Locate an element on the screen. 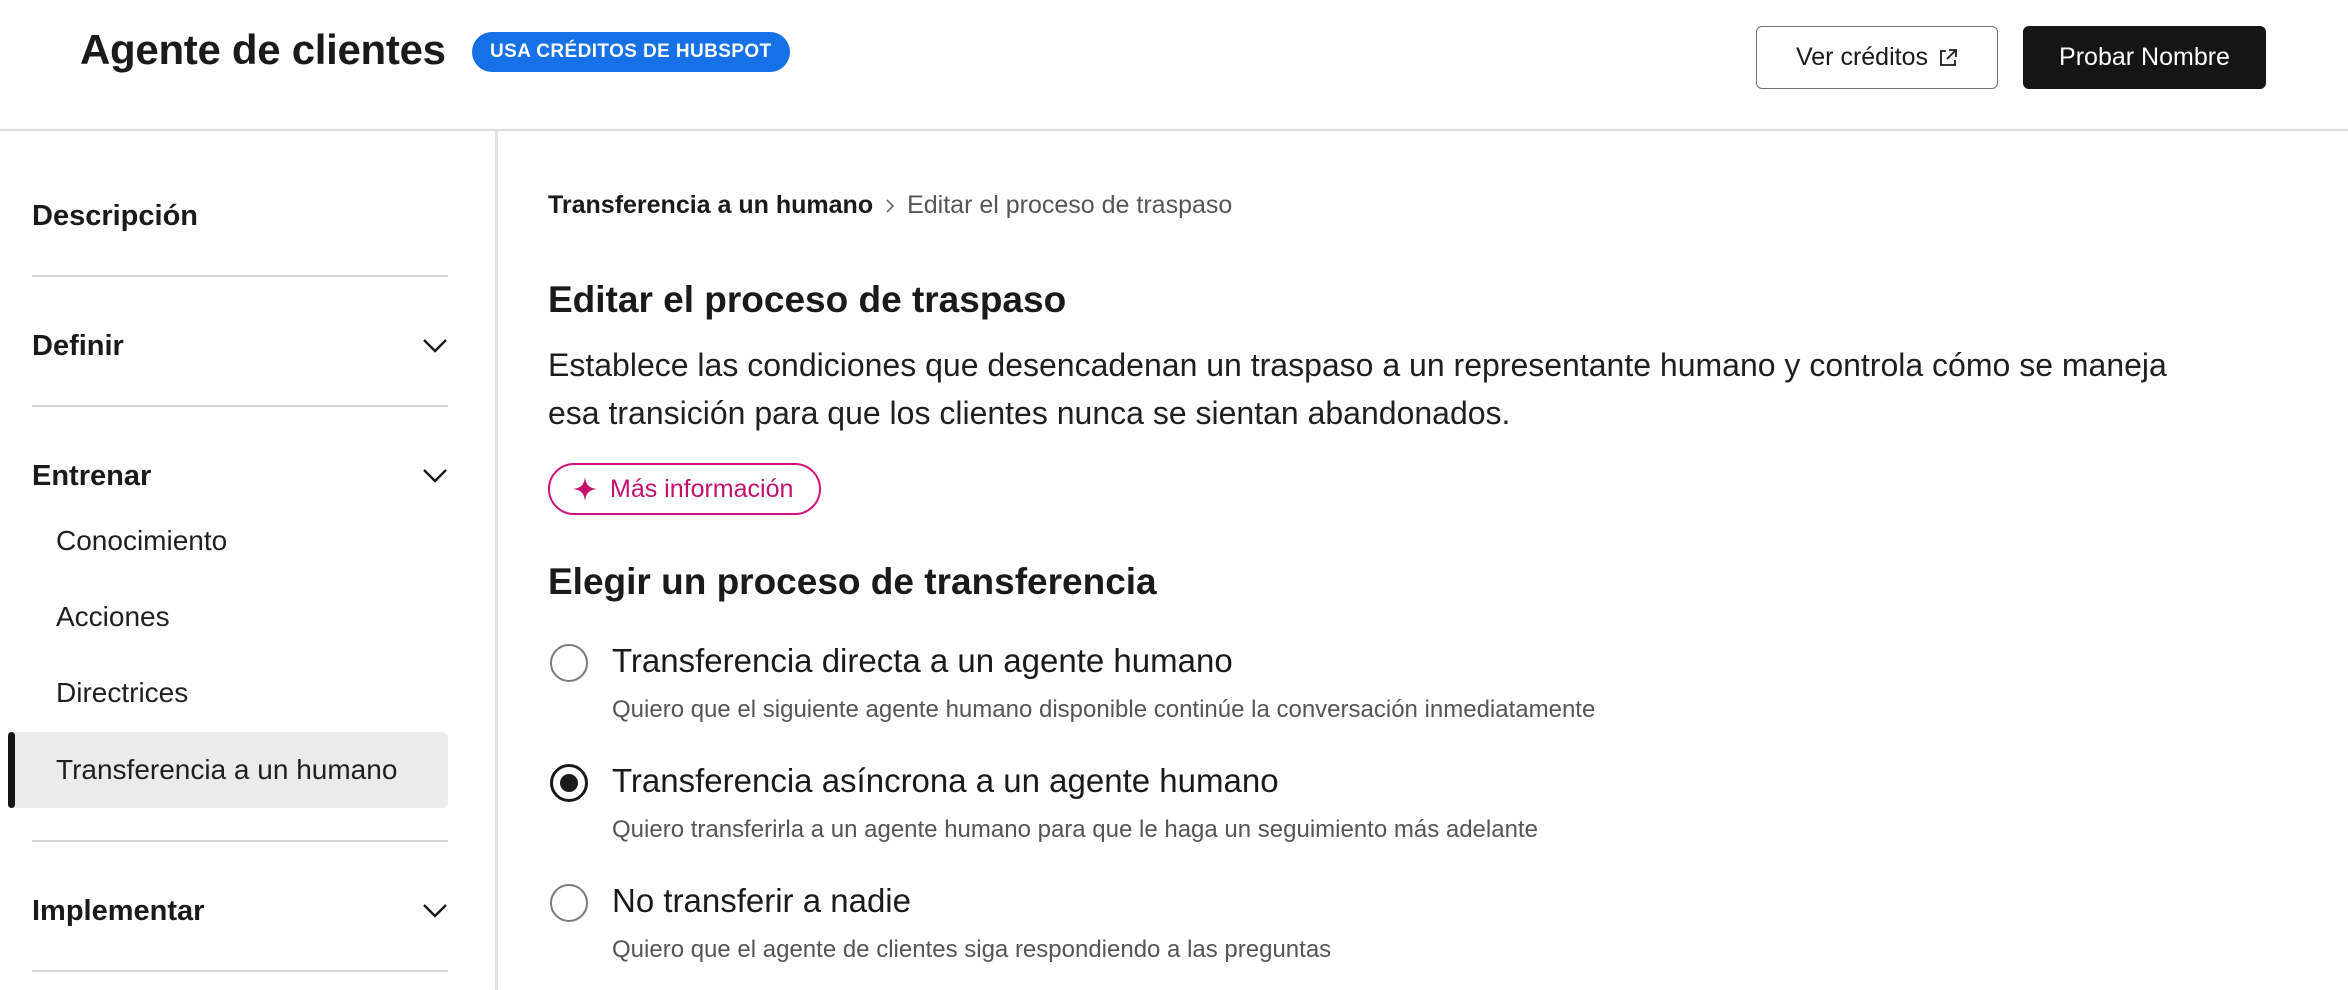  chevron-right-icon is located at coordinates (890, 205).